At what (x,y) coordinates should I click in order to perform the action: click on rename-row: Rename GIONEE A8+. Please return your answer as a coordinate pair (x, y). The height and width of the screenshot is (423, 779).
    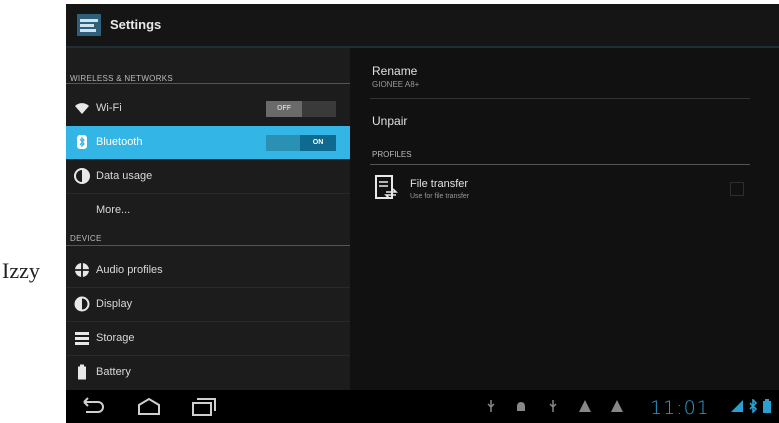
    Looking at the image, I should click on (564, 74).